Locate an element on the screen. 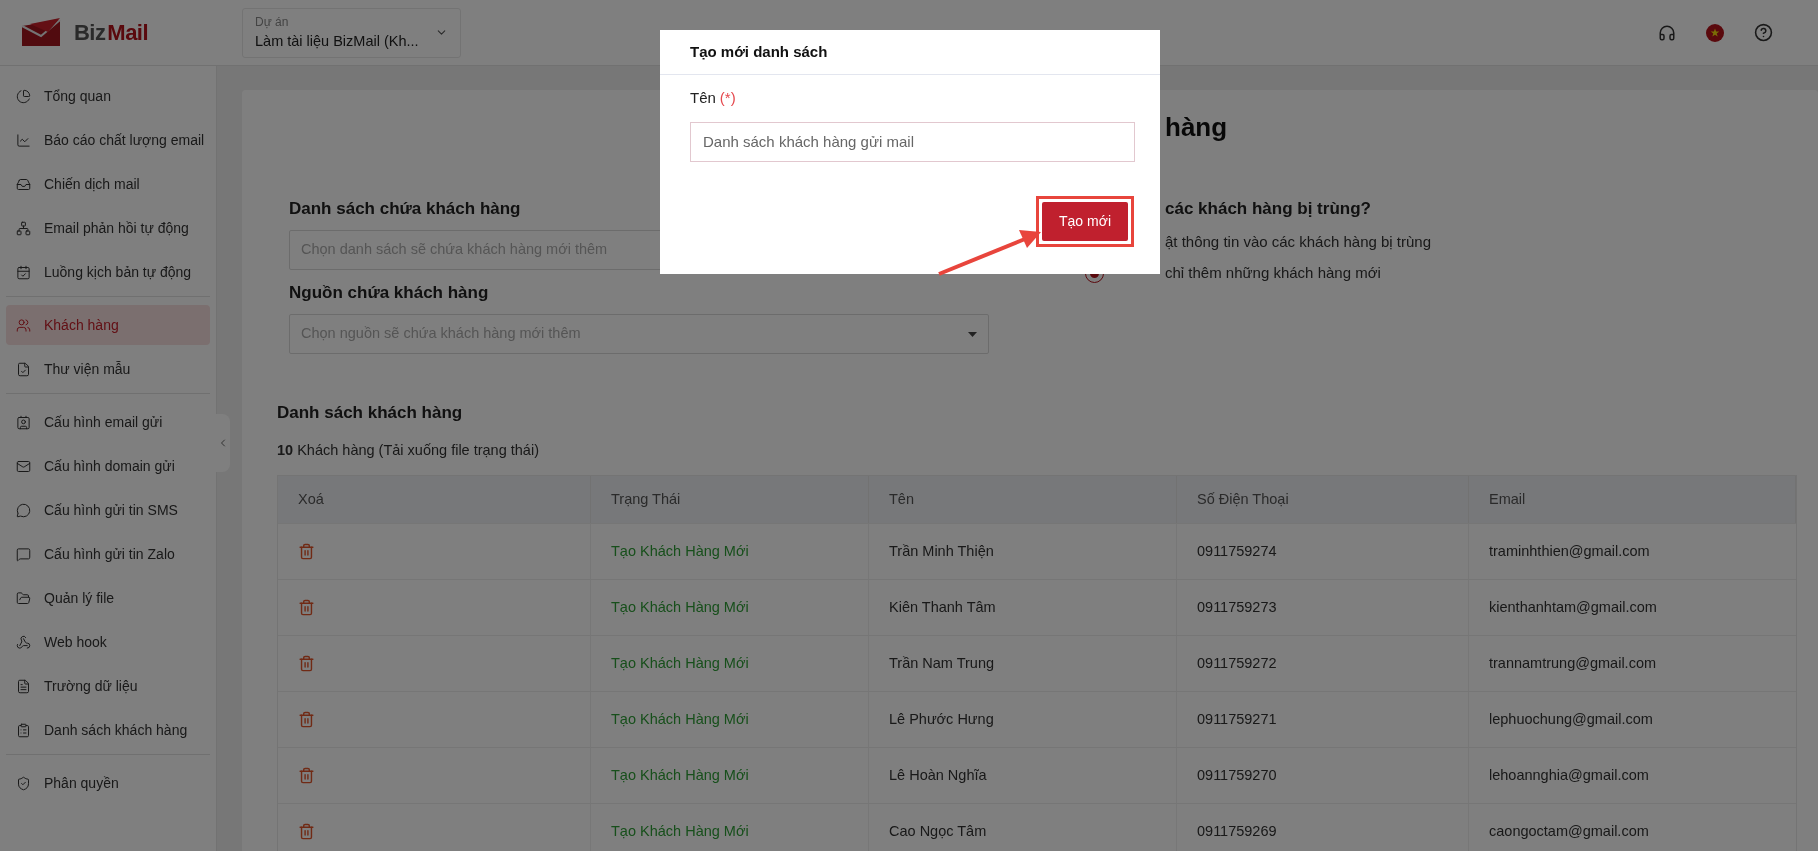 This screenshot has height=851, width=1818. chat-bubble-icon is located at coordinates (23, 510).